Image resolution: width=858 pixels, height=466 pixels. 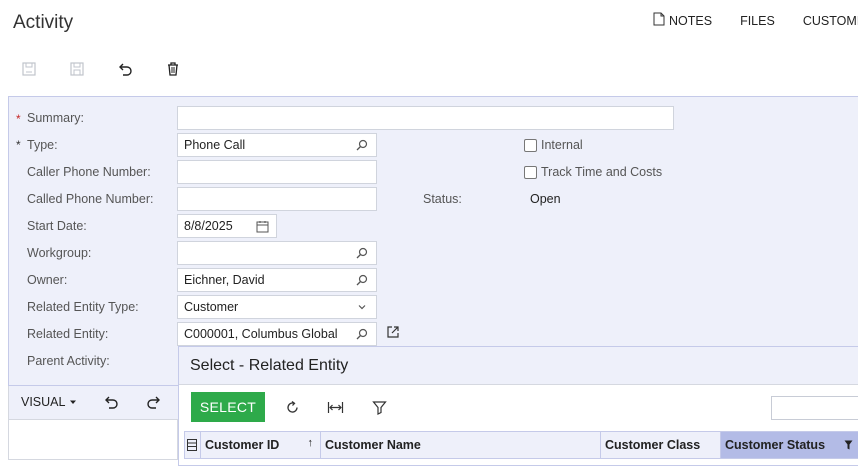 I want to click on related-entity-label: Related Entity:, so click(x=68, y=334).